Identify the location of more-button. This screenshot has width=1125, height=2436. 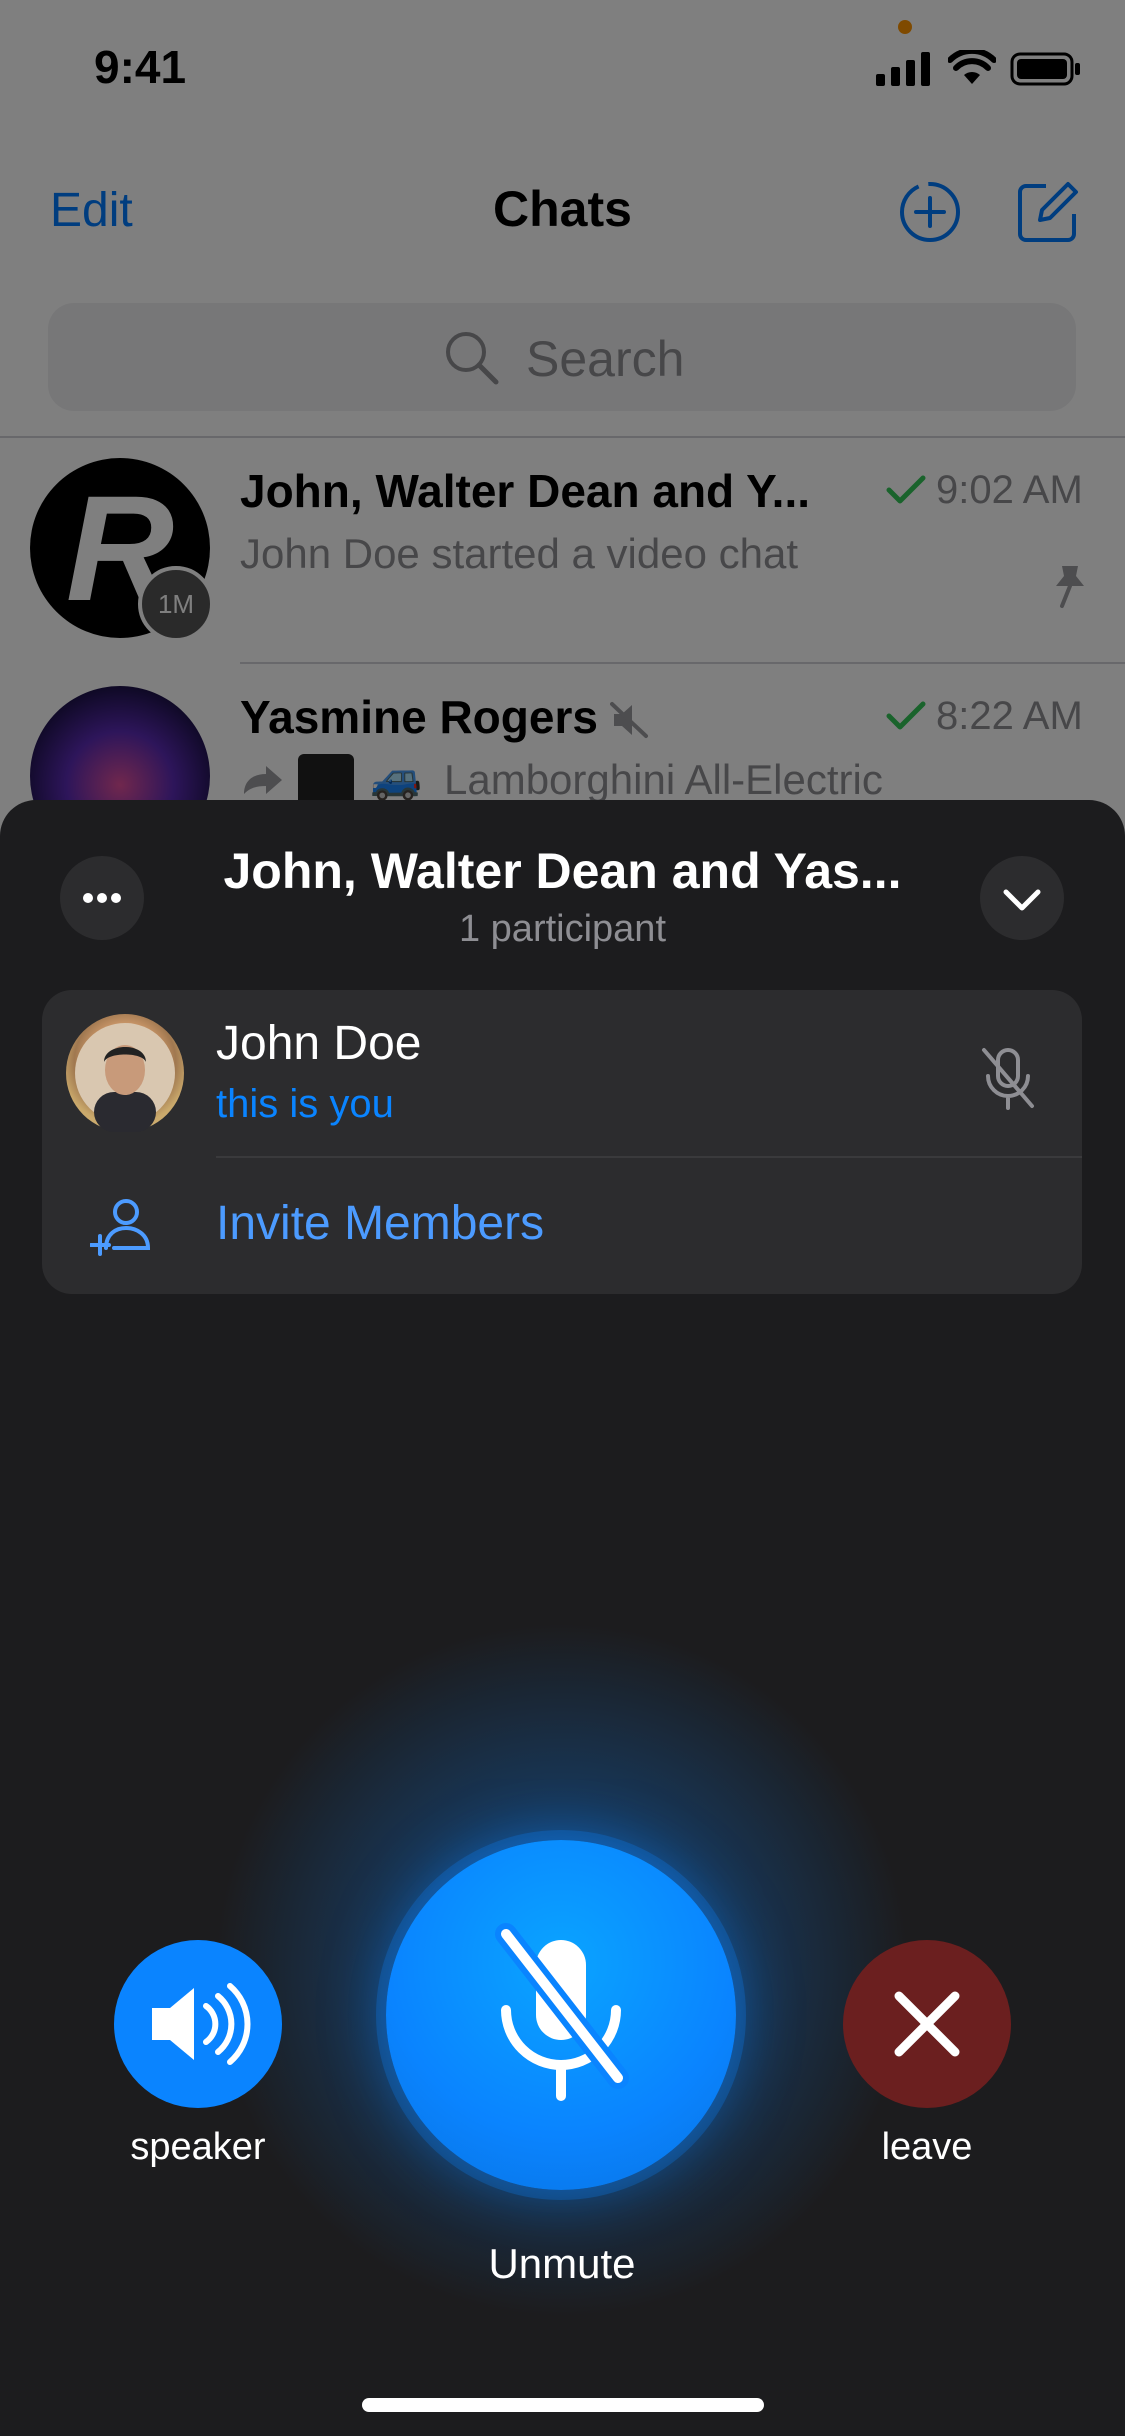
(102, 898).